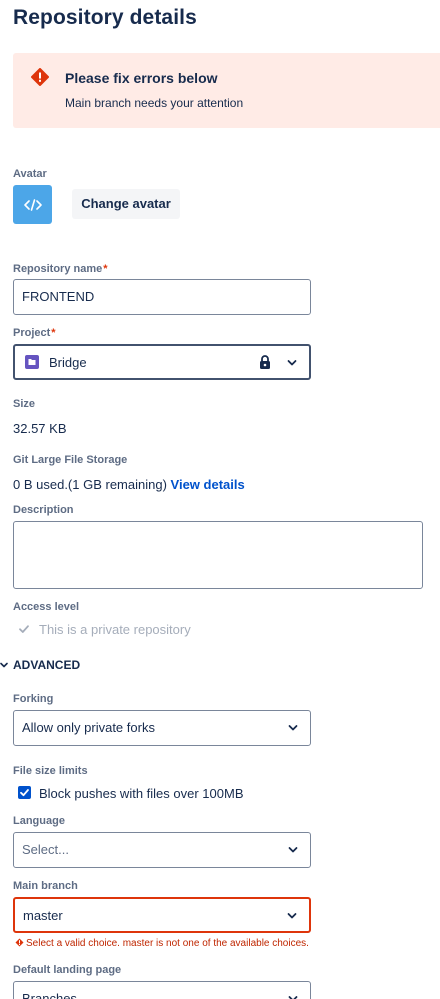 This screenshot has width=440, height=999. Describe the element at coordinates (39, 821) in the screenshot. I see `language-label: Language` at that location.